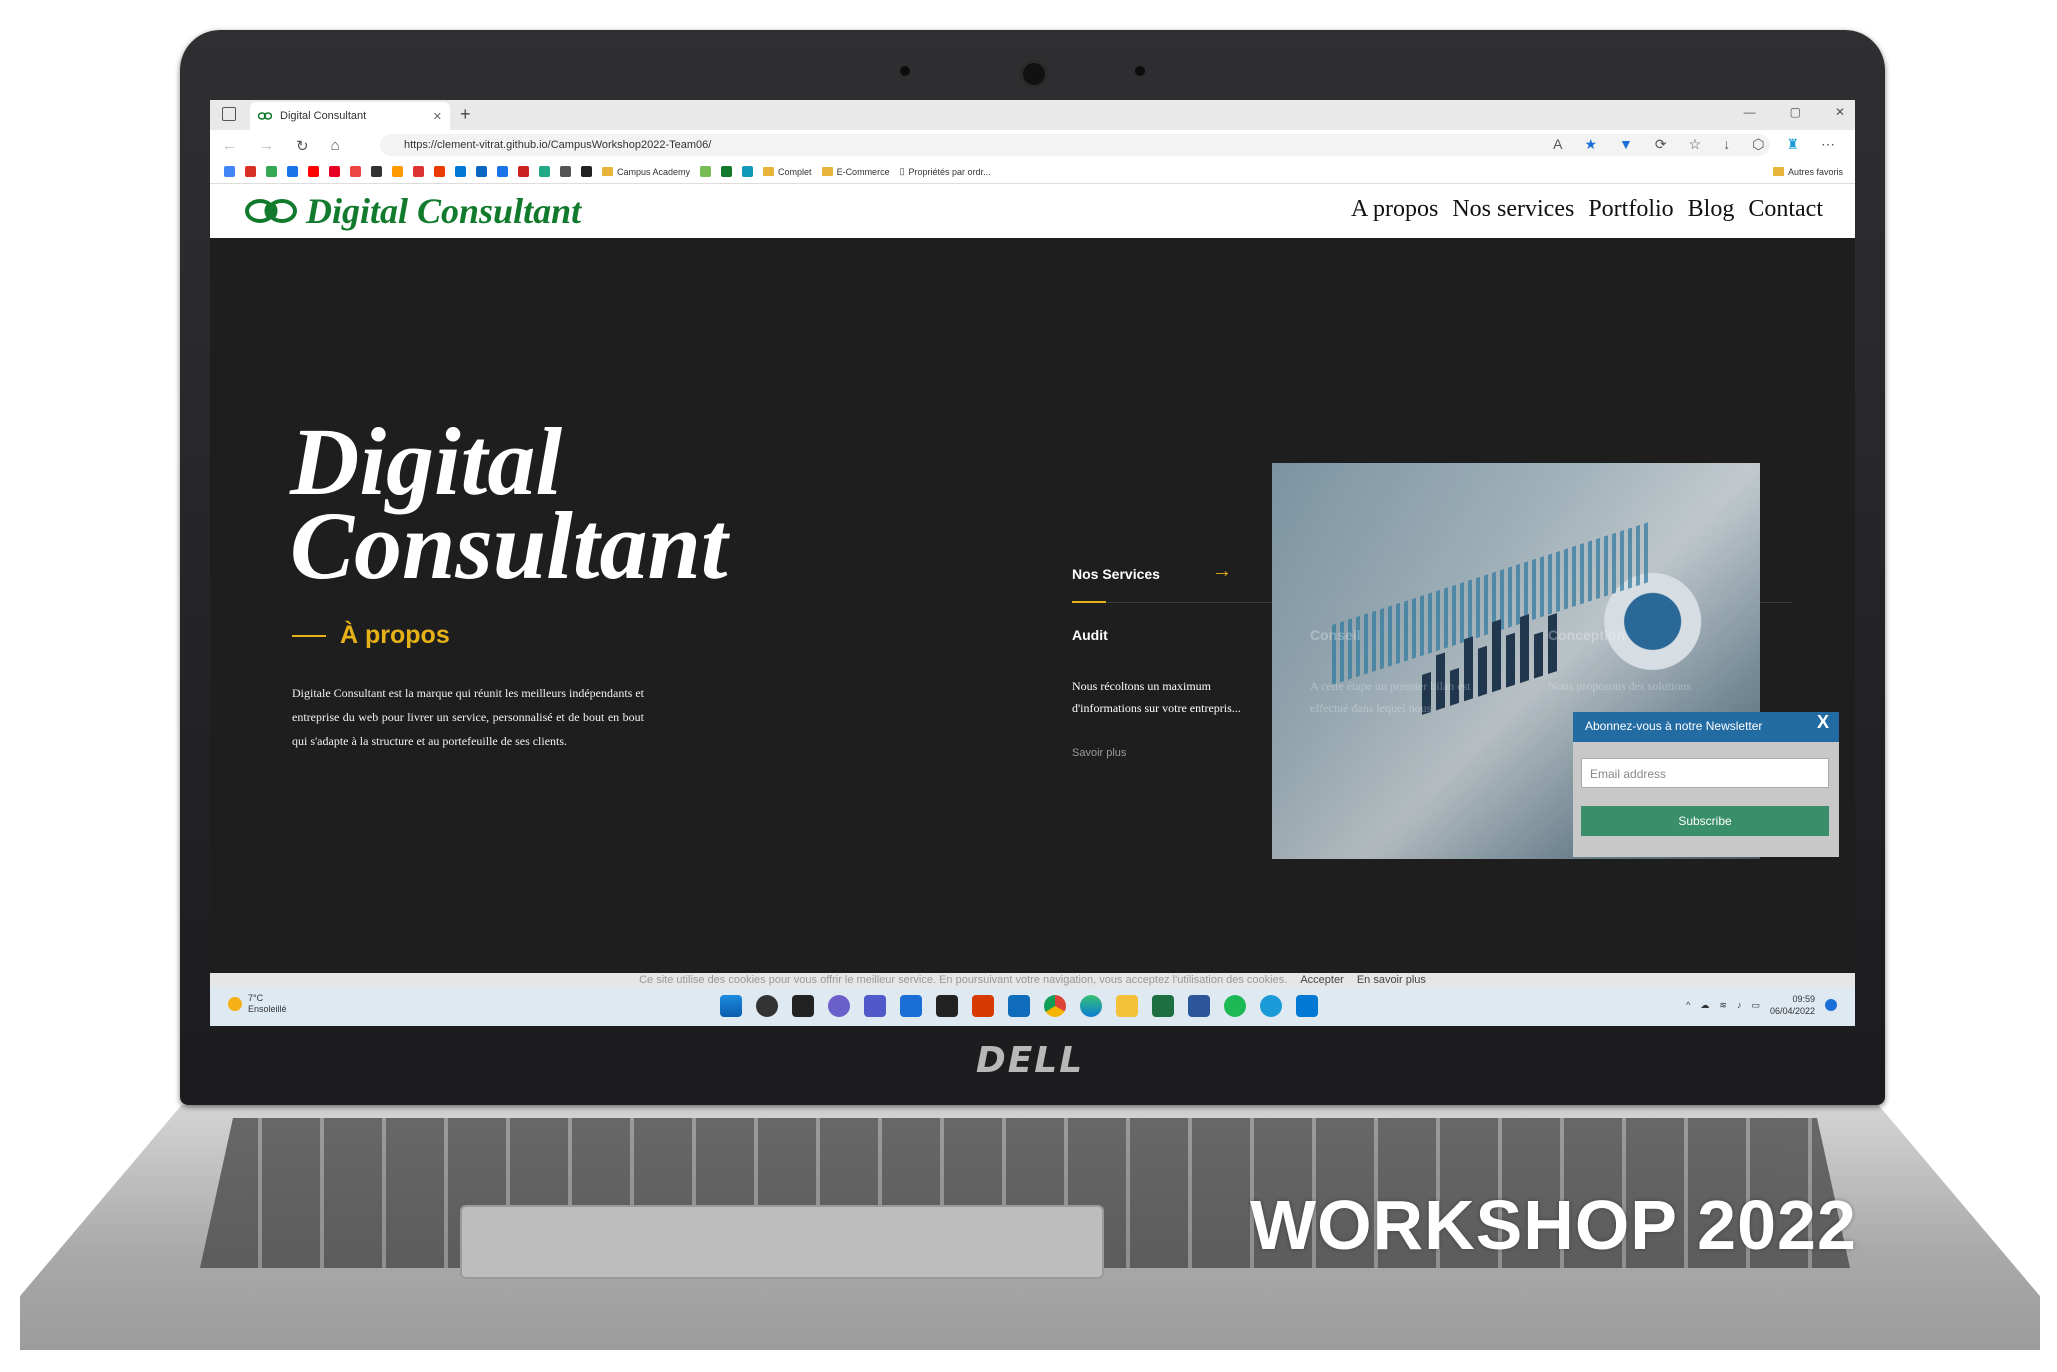 This screenshot has width=2057, height=1372. I want to click on favorites-icon: ☆, so click(1695, 144).